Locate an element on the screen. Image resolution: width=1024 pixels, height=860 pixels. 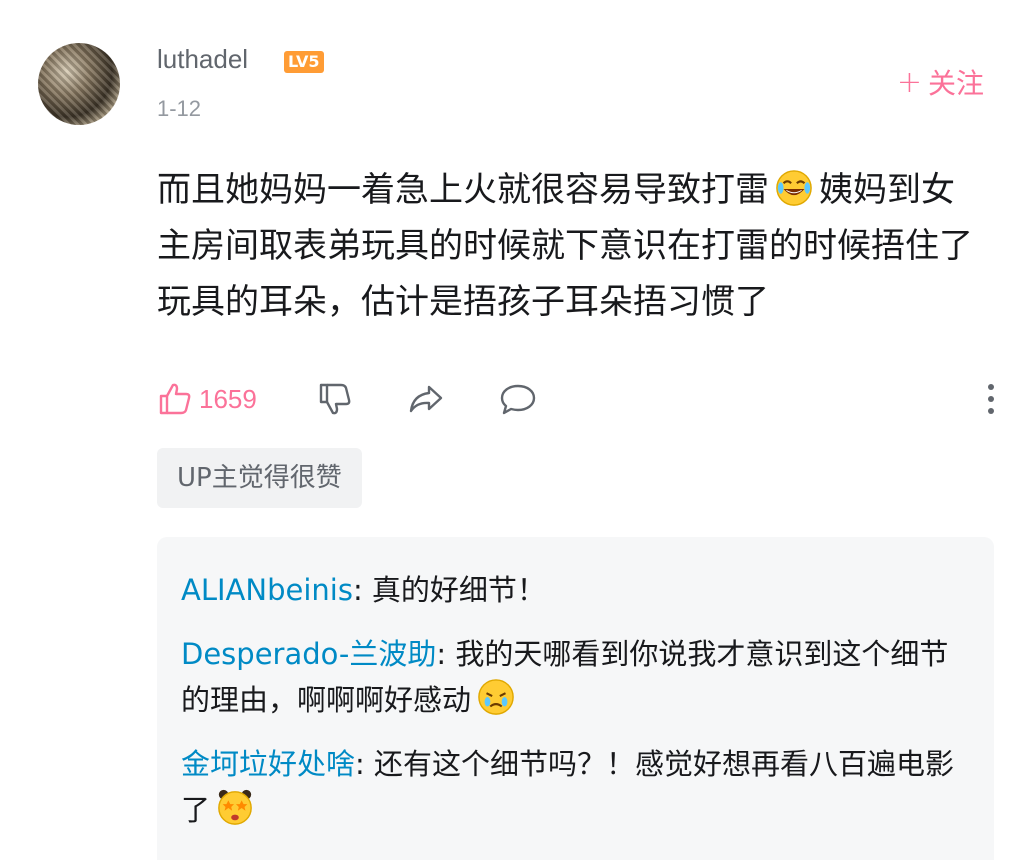
reply-button is located at coordinates (518, 399).